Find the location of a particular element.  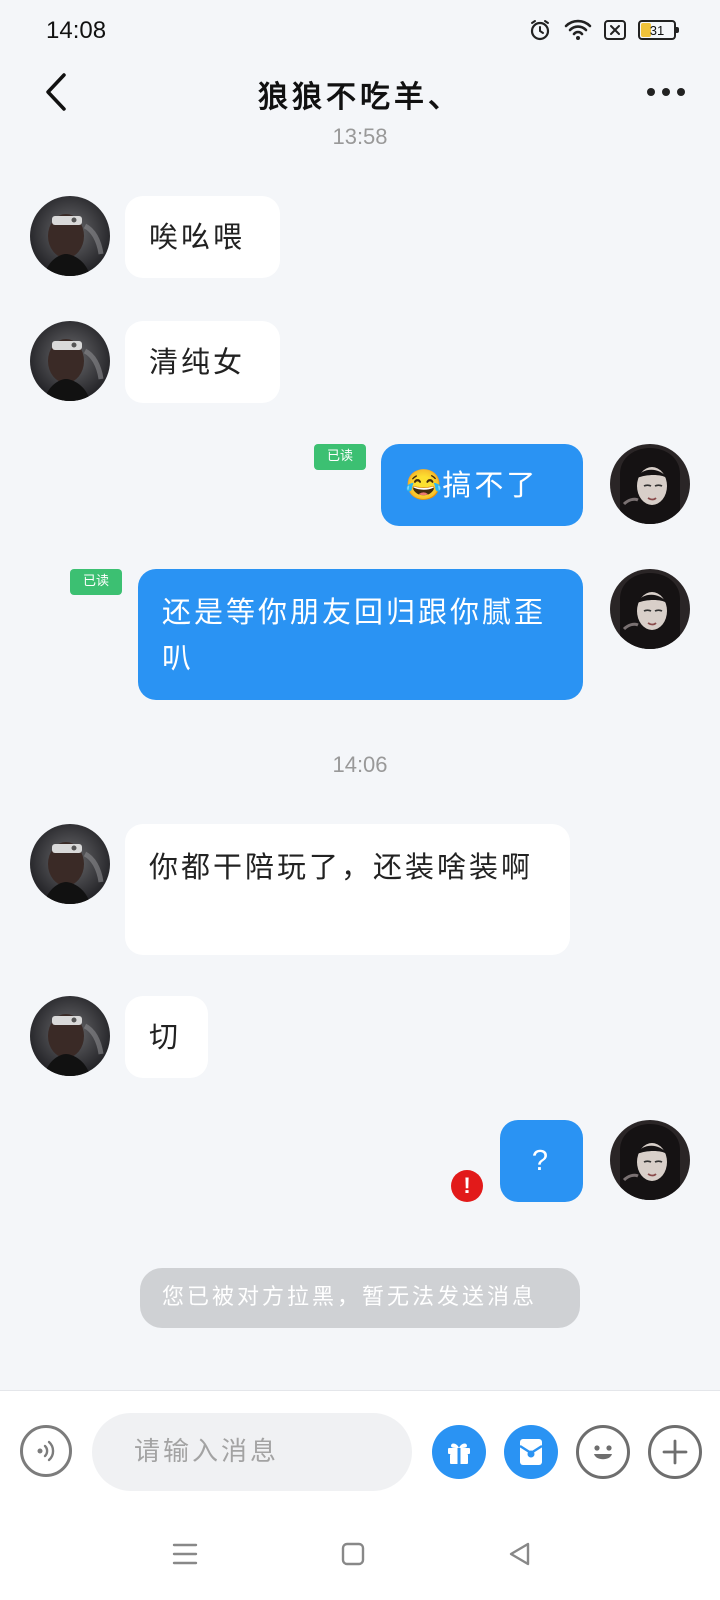

home-nav-icon is located at coordinates (353, 1554).